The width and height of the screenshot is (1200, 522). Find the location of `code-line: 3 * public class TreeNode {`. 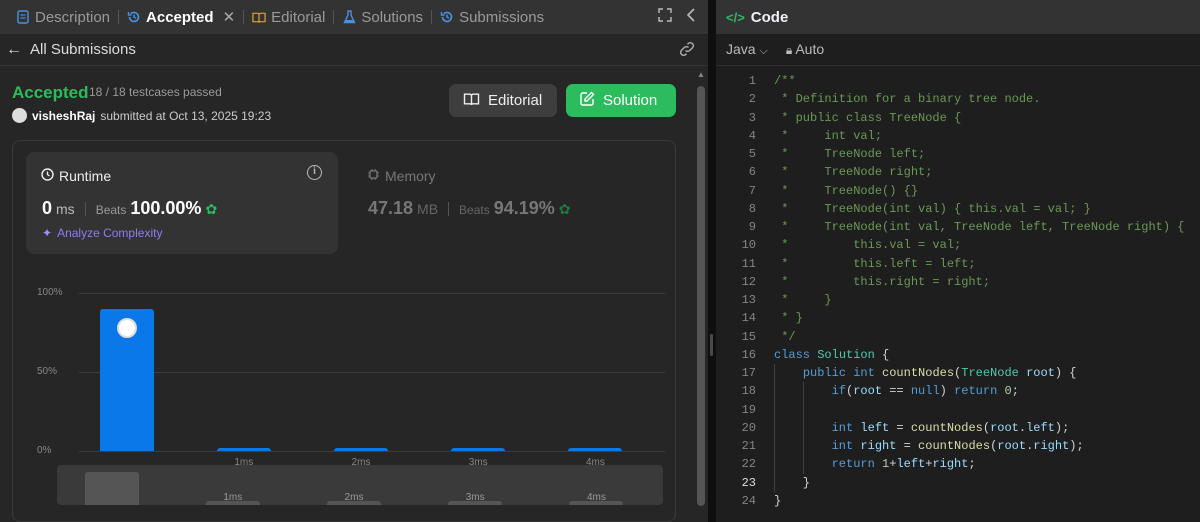

code-line: 3 * public class TreeNode { is located at coordinates (958, 118).